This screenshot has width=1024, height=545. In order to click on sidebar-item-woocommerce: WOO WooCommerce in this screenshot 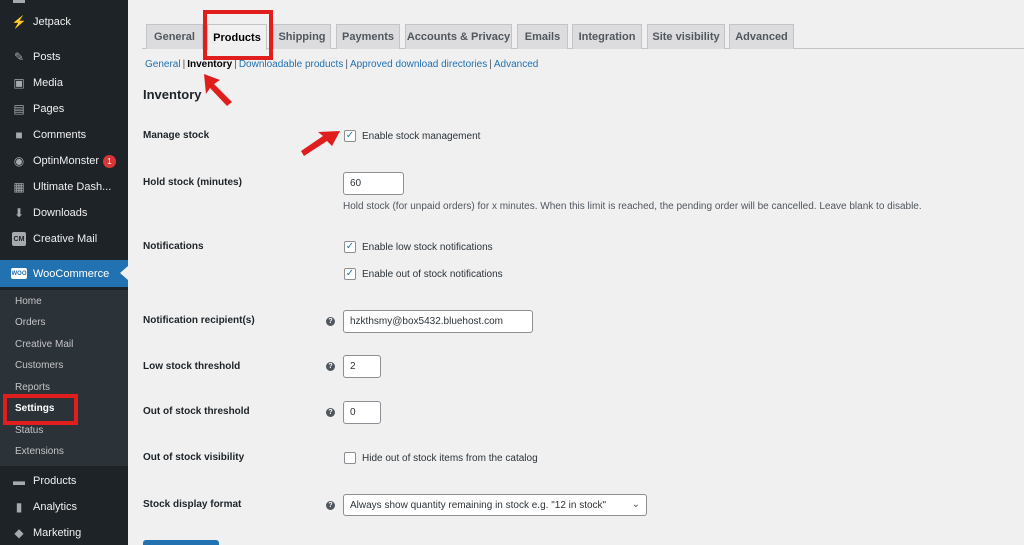, I will do `click(64, 273)`.